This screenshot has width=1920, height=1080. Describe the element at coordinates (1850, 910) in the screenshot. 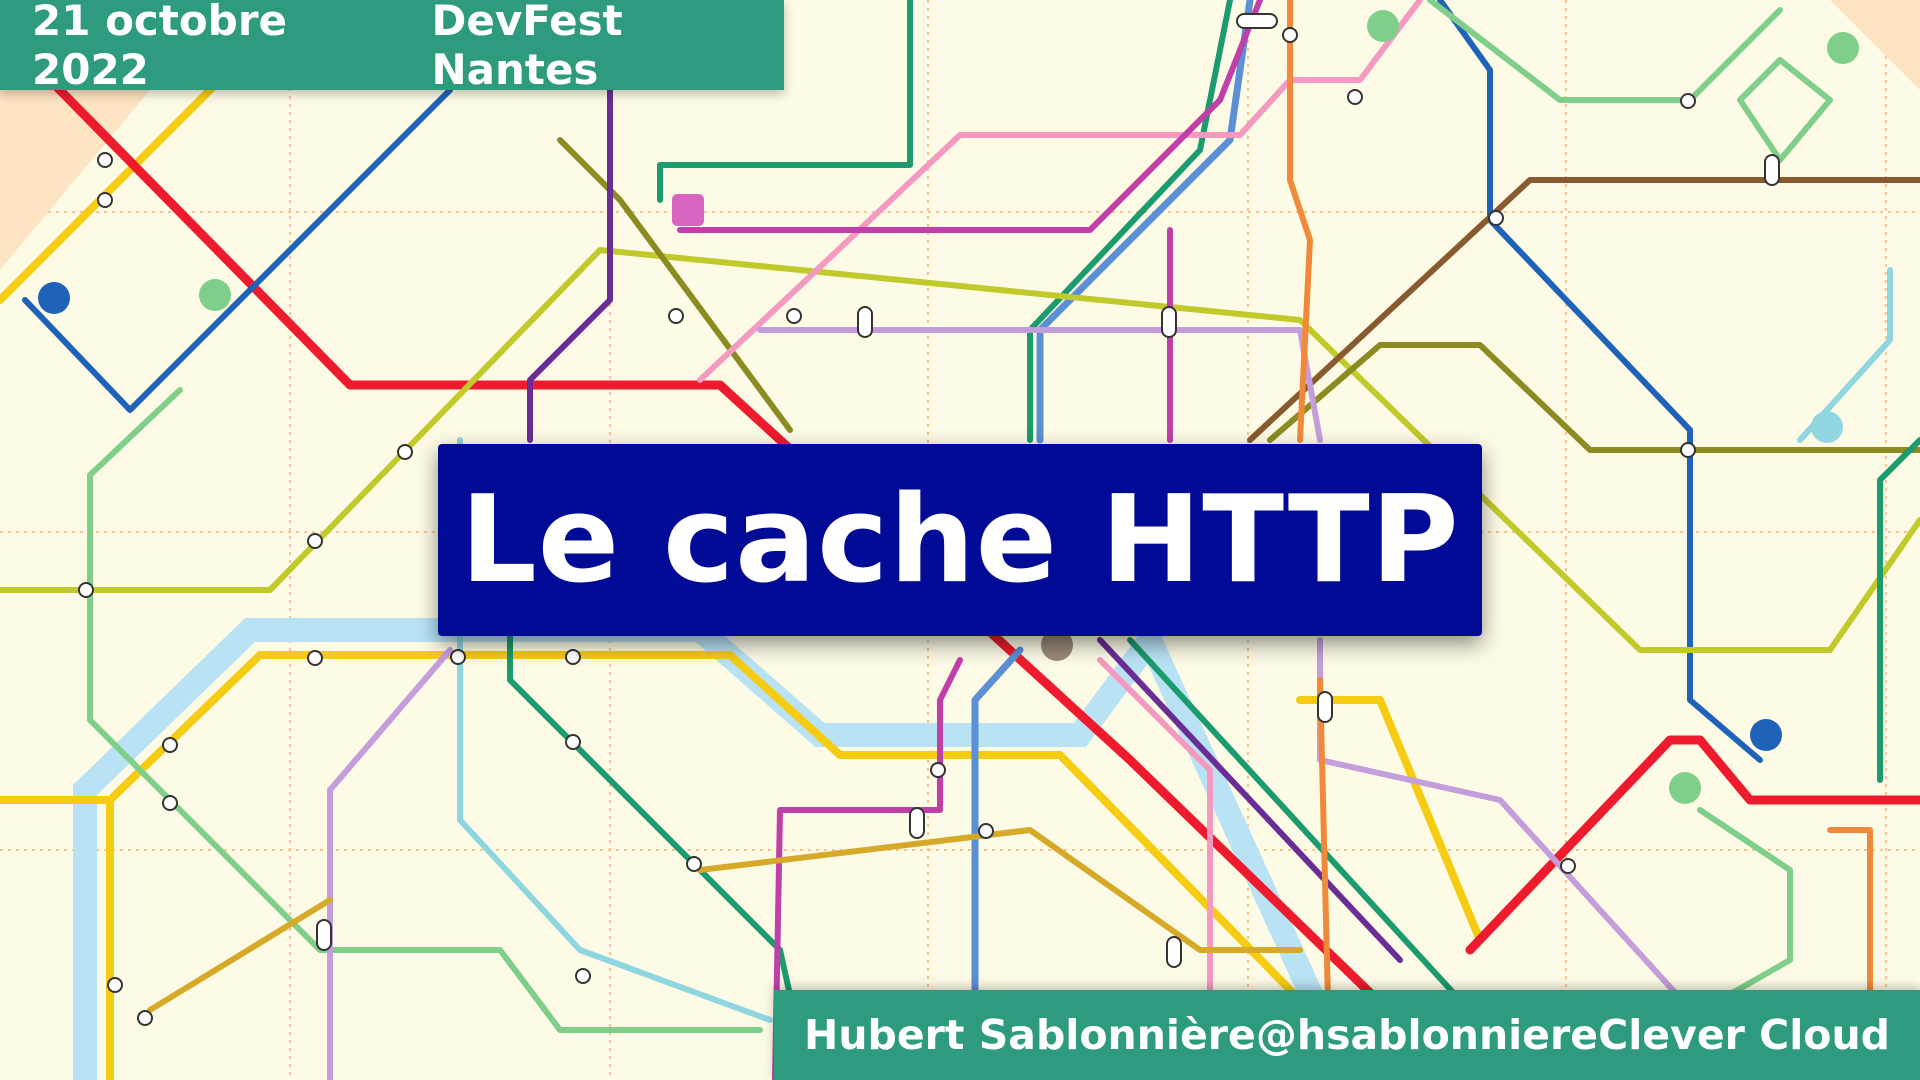

I see `line-orange` at that location.